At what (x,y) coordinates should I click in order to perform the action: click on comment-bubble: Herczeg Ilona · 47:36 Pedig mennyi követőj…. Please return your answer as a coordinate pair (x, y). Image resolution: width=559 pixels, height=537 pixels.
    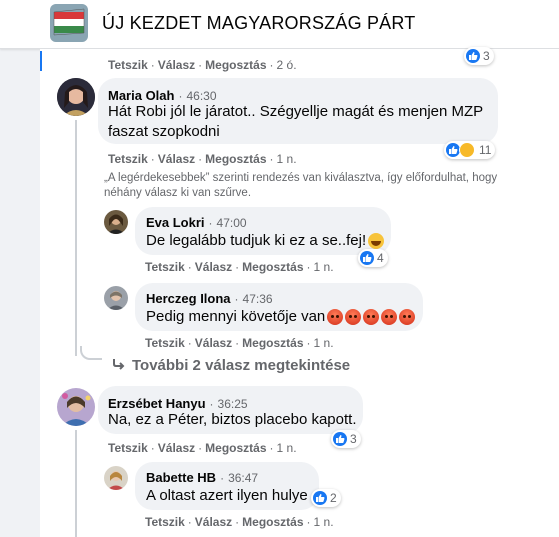
    Looking at the image, I should click on (279, 307).